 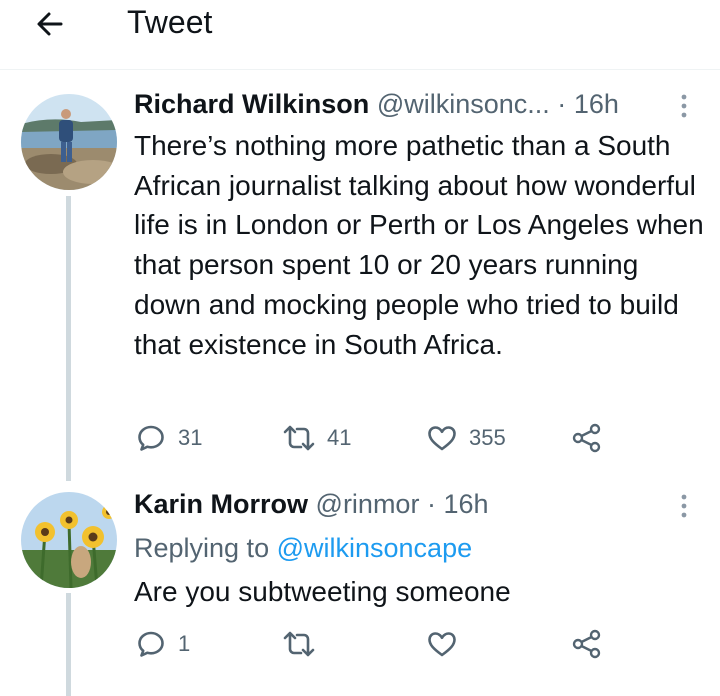 I want to click on like-button: 355, so click(x=466, y=438).